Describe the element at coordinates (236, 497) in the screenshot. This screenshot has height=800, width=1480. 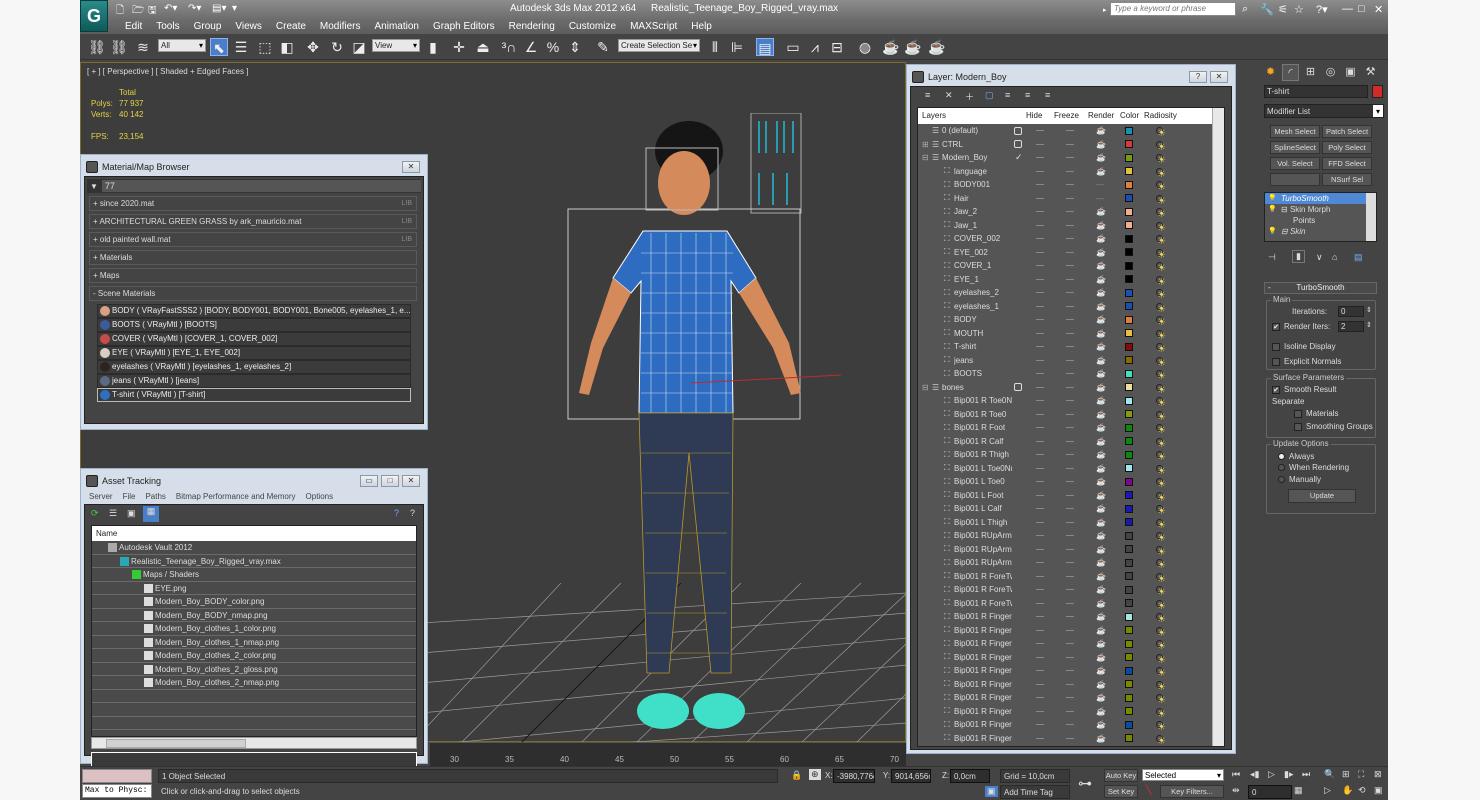
I see `menu-bitmap-performance: Bitmap Performance and Memory` at that location.